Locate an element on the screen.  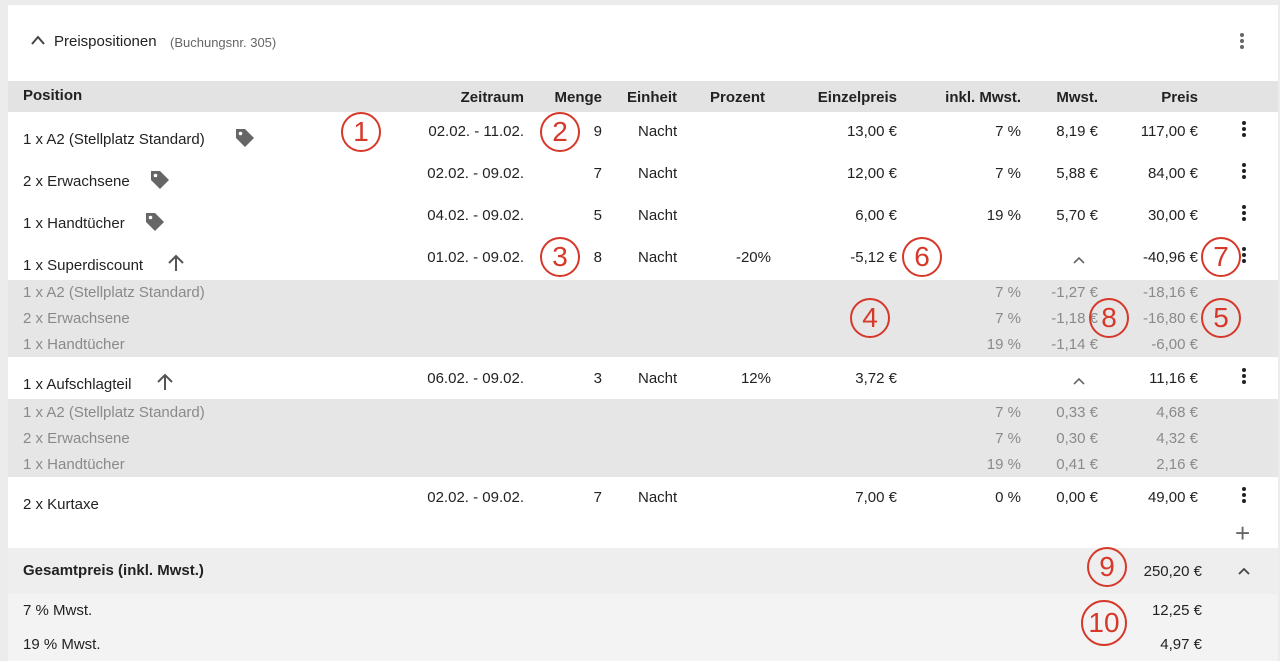
add-position-button: + is located at coordinates (1242, 533).